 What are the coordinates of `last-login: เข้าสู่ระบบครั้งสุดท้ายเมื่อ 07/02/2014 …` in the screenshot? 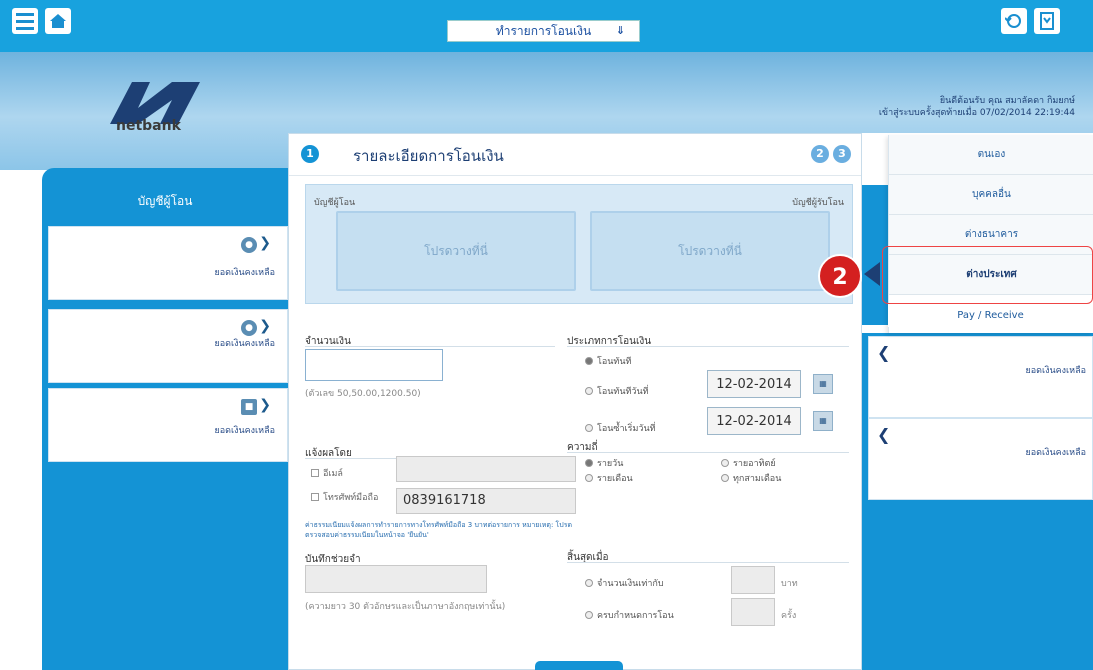 It's located at (976, 113).